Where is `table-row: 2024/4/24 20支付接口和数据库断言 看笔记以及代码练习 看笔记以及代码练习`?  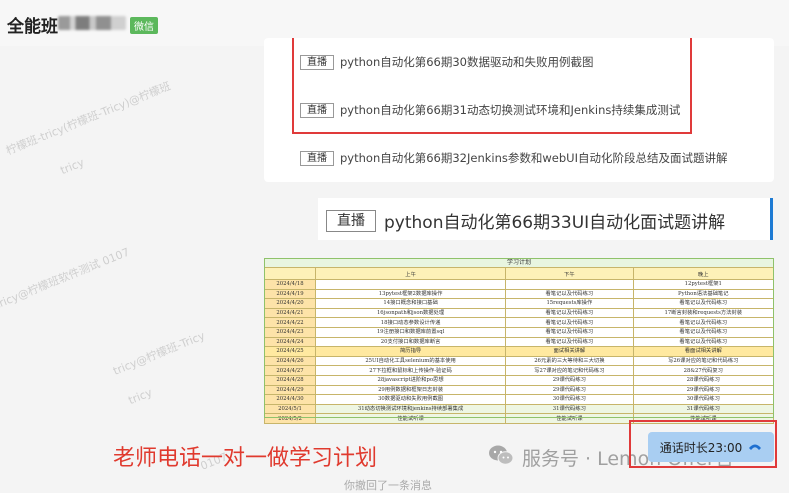
table-row: 2024/4/24 20支付接口和数据库断言 看笔记以及代码练习 看笔记以及代码练习 is located at coordinates (519, 342).